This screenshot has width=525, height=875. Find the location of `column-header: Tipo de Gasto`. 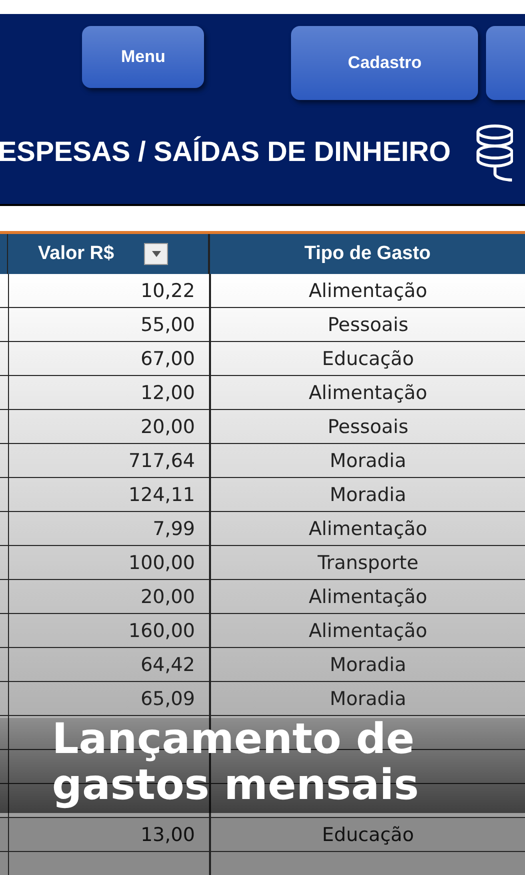

column-header: Tipo de Gasto is located at coordinates (367, 254).